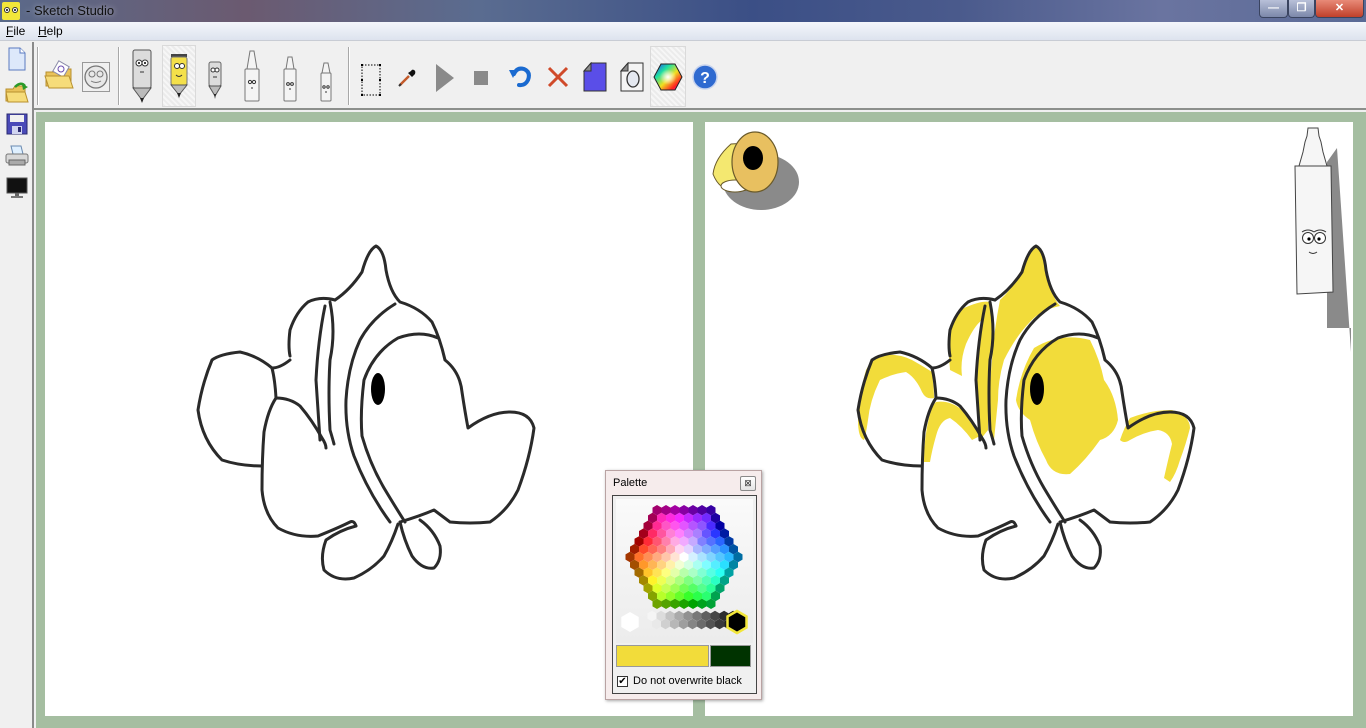 This screenshot has width=1366, height=728. I want to click on filled-page-icon, so click(595, 77).